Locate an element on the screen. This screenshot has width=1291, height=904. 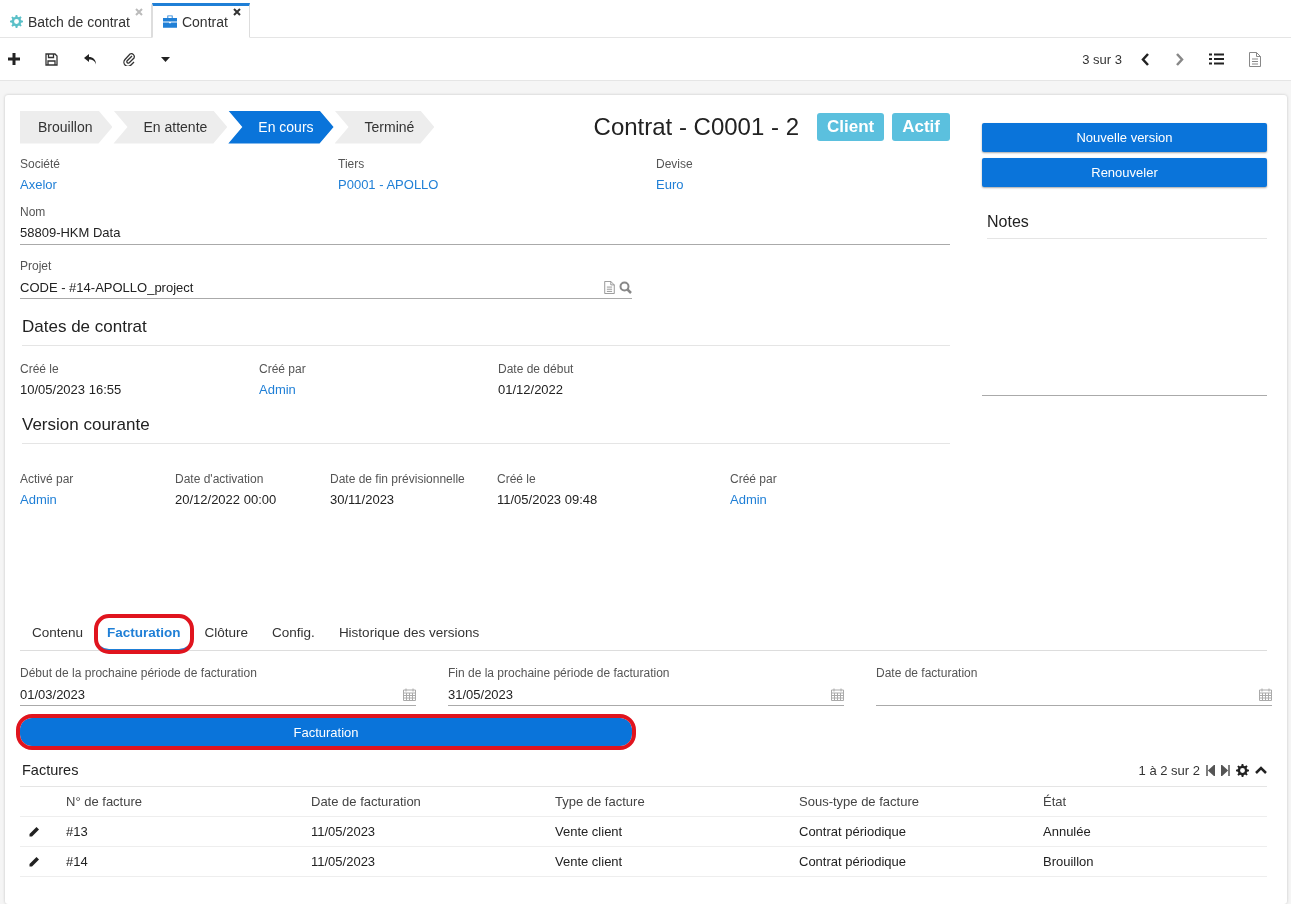
column-header: N° de facture is located at coordinates (188, 801).